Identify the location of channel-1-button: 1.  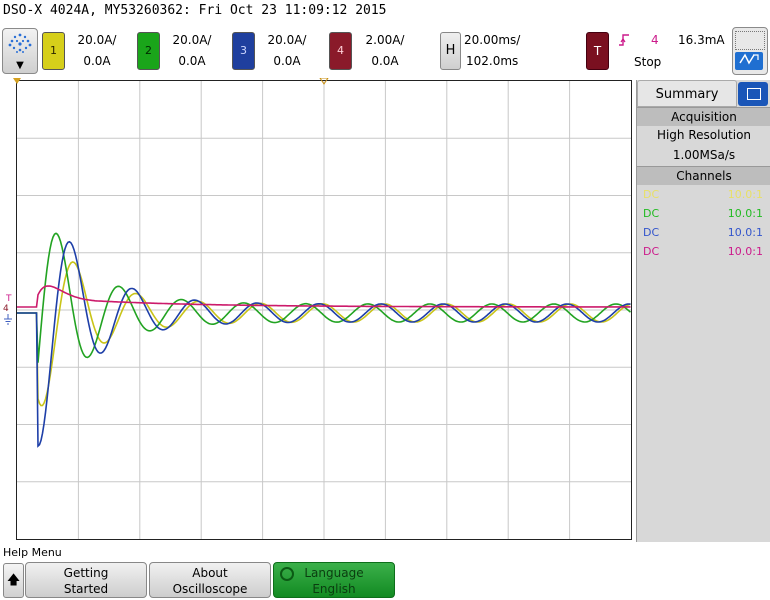
(53, 51).